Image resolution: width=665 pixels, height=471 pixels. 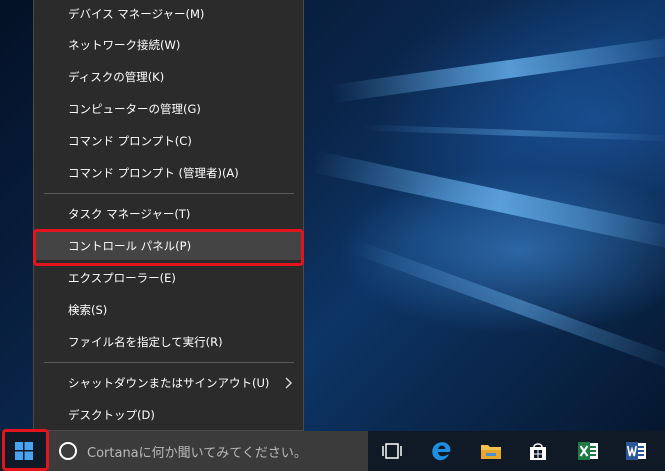 What do you see at coordinates (168, 415) in the screenshot?
I see `menu-item-desktop: デスクトップ(D)` at bounding box center [168, 415].